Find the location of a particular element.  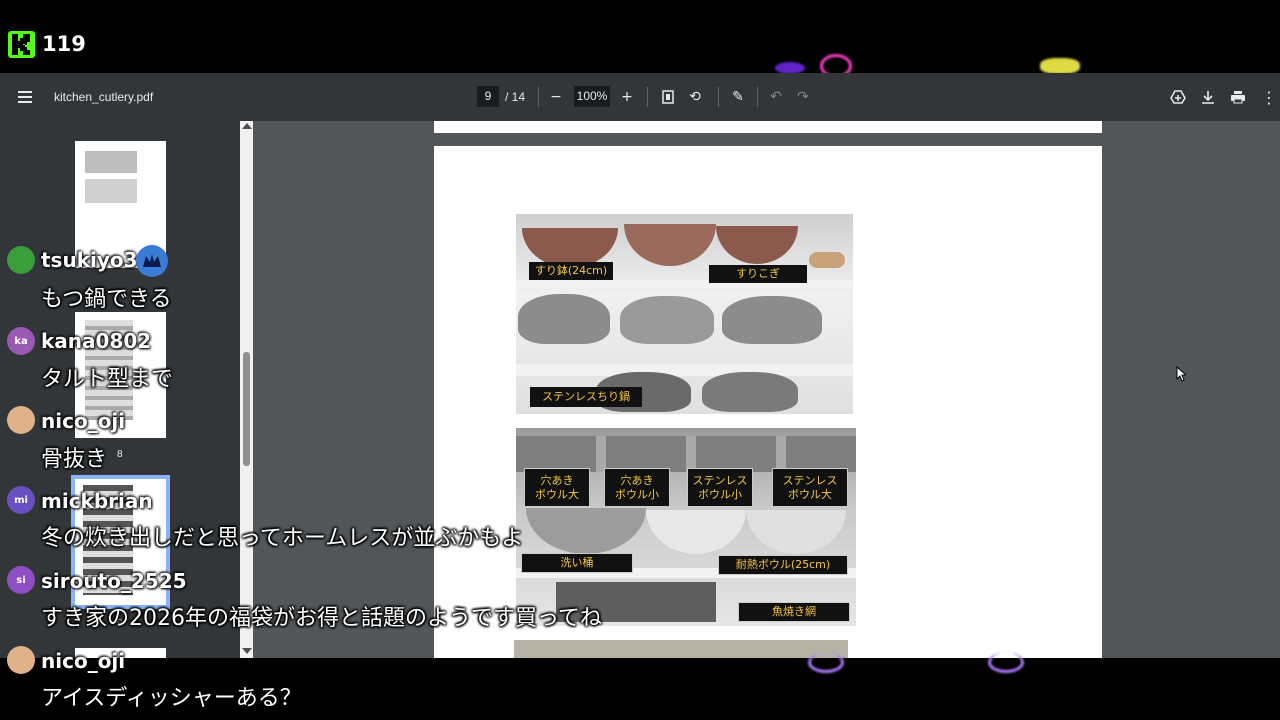

menu-icon is located at coordinates (27, 97).